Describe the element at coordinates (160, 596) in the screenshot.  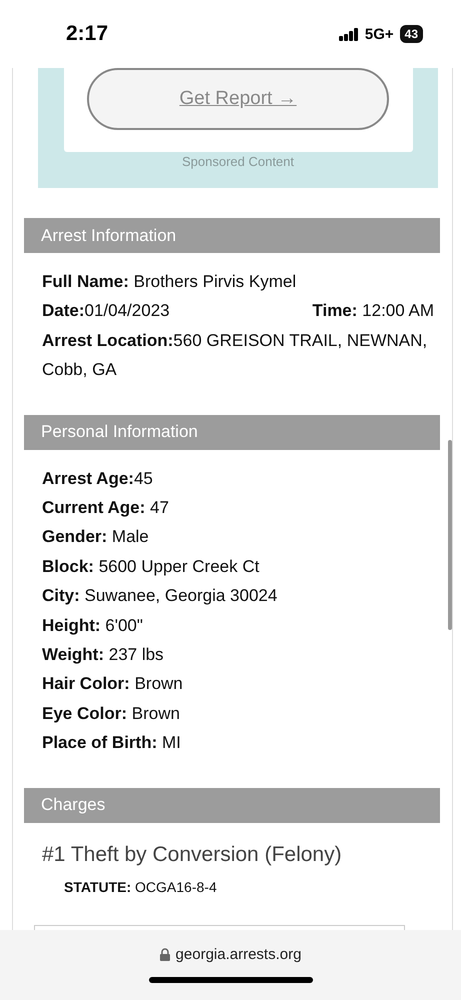
I see `info-line: City: Suwanee, Georgia 30024` at that location.